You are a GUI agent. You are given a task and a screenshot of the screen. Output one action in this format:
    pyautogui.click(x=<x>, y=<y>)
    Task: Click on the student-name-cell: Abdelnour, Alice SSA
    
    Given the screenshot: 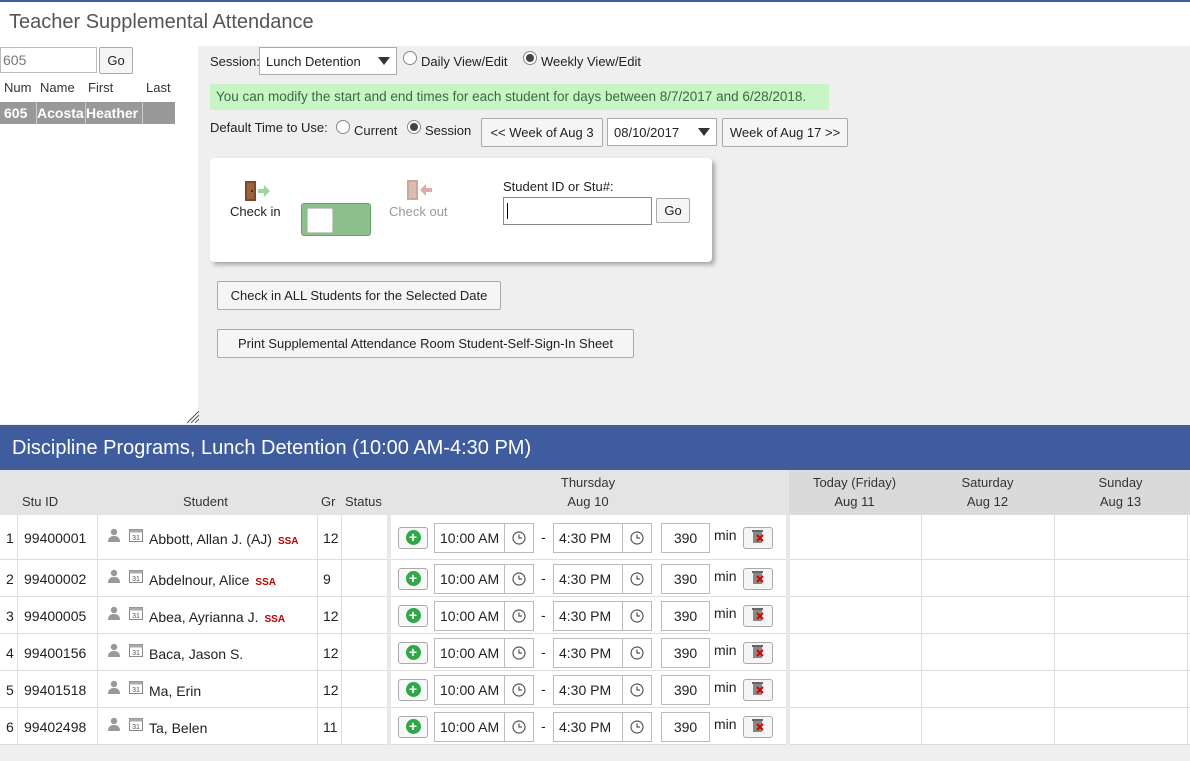 What is the action you would take?
    pyautogui.click(x=212, y=580)
    